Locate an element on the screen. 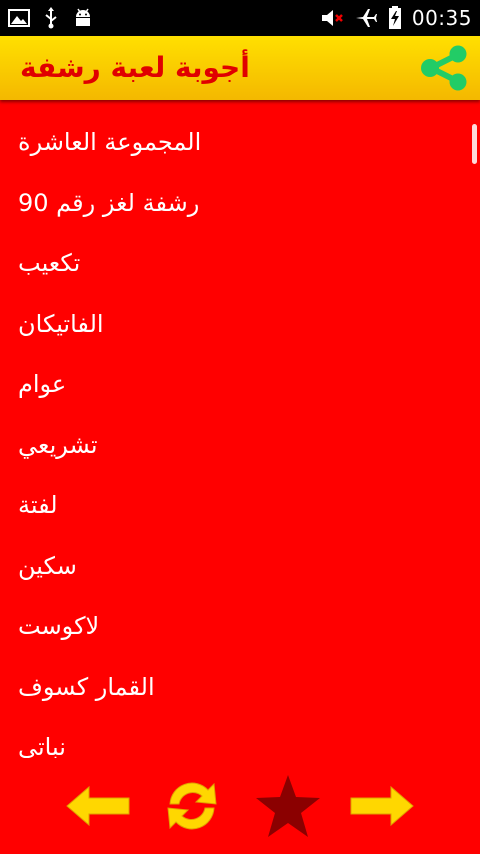 The image size is (480, 854). list-item: تكعيب is located at coordinates (240, 269).